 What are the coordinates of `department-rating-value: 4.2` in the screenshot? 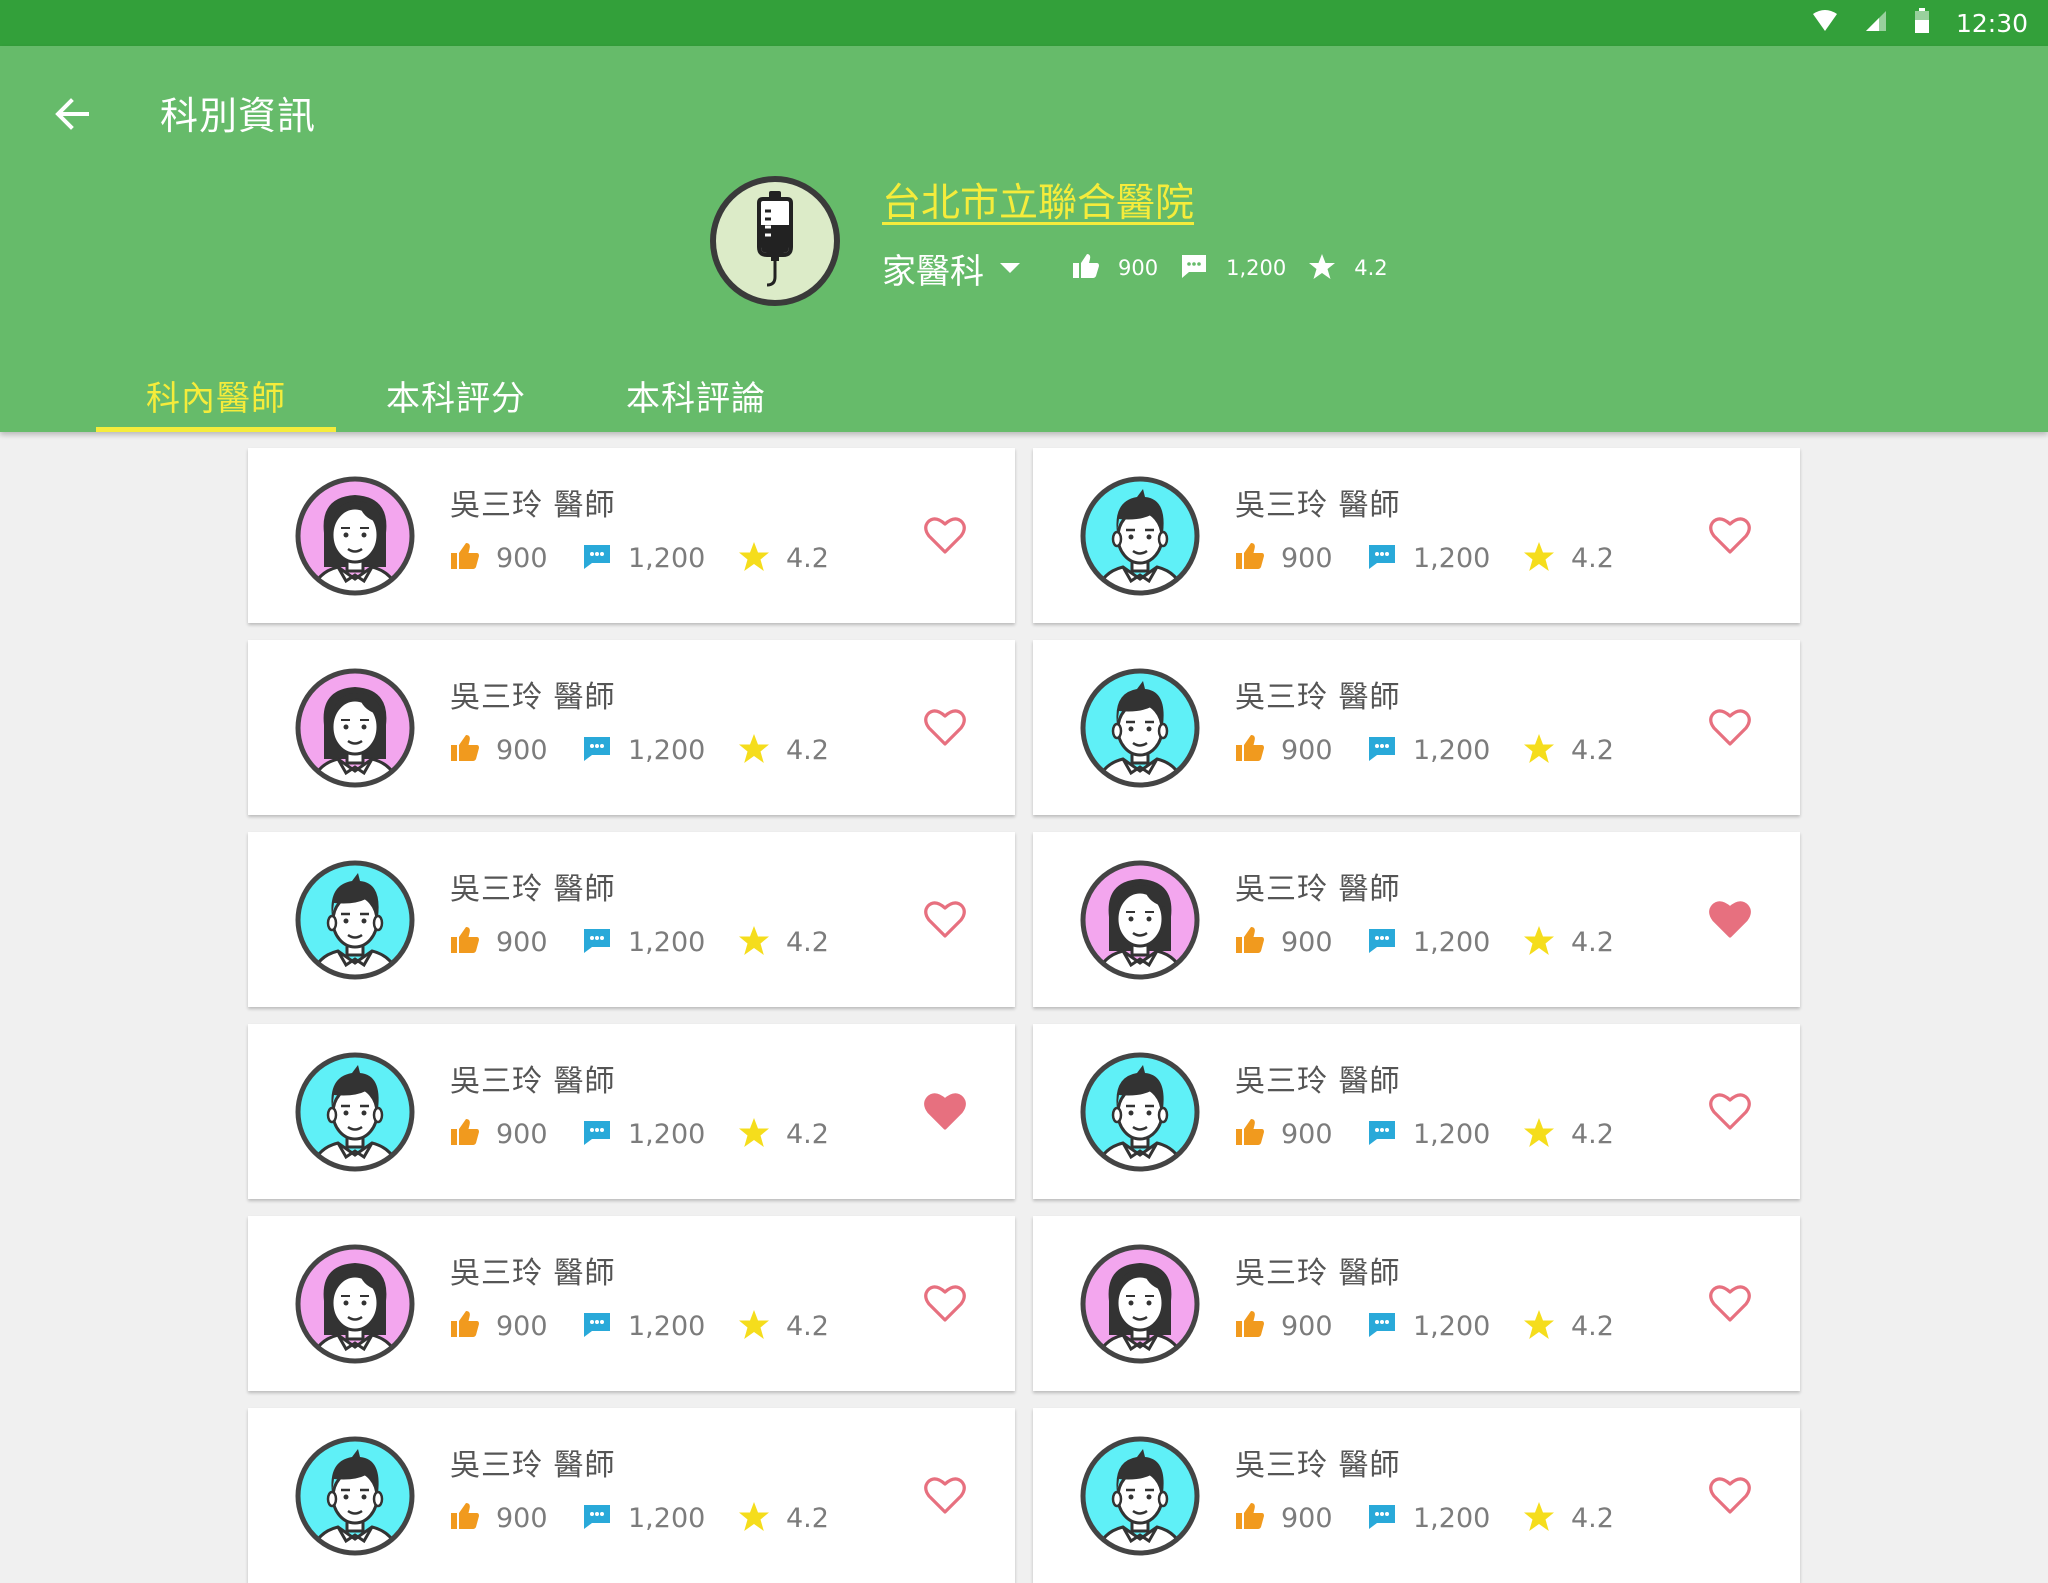 It's located at (1371, 268).